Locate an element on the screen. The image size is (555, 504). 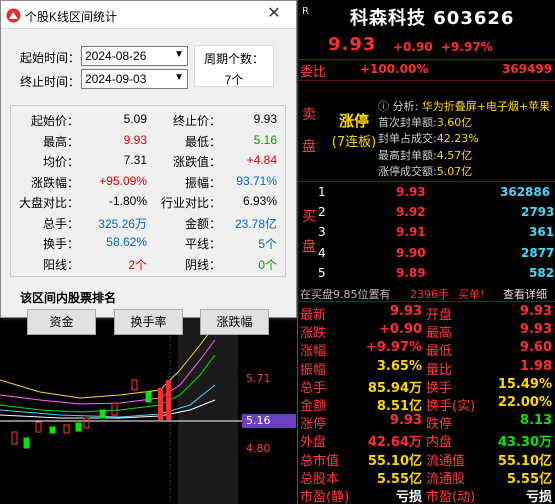
price-tick-lower: 4.80 is located at coordinates (258, 448).